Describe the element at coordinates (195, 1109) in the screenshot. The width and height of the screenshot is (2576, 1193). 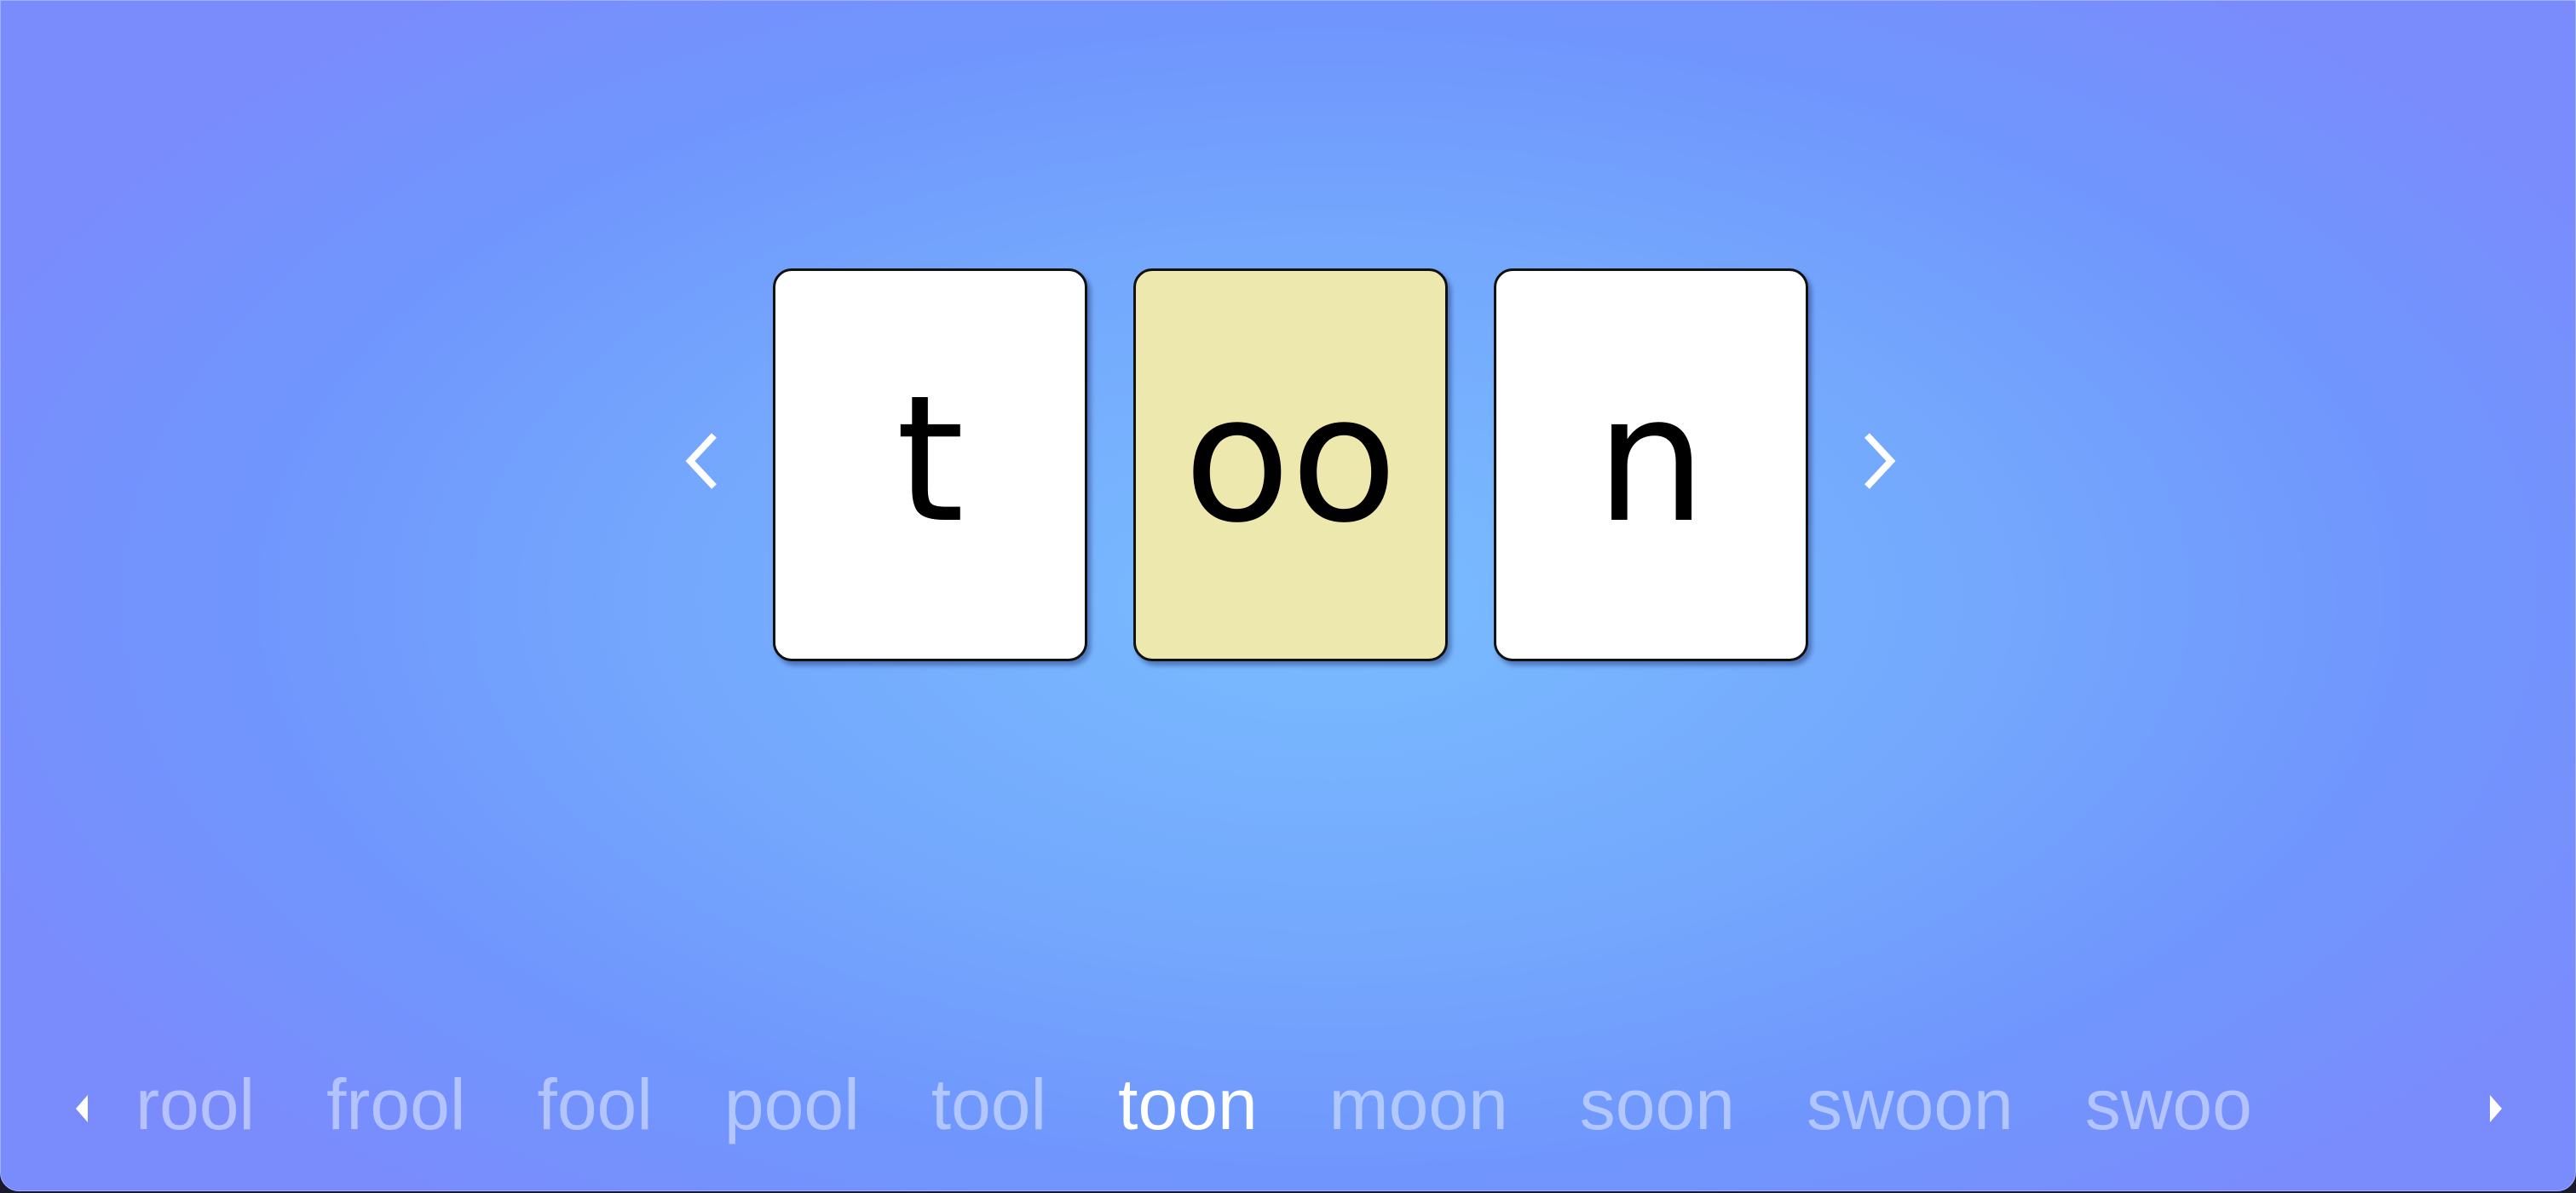
I see `word-item: rool` at that location.